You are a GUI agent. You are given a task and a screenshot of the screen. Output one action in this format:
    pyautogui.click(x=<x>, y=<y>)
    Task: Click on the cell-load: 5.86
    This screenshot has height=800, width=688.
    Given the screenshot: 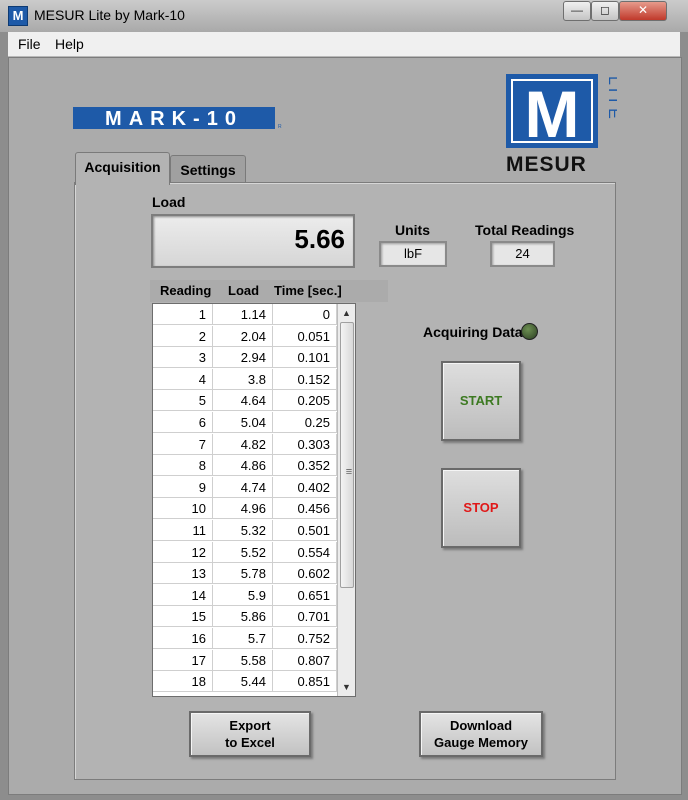 What is the action you would take?
    pyautogui.click(x=243, y=617)
    